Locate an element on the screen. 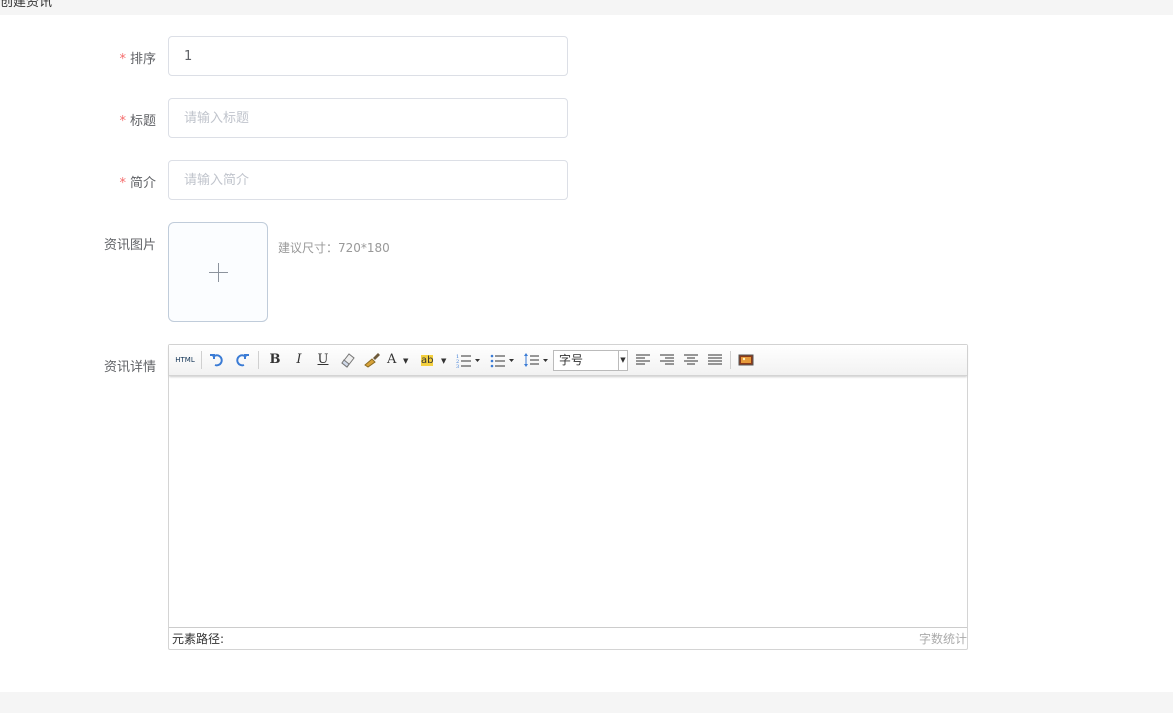 This screenshot has width=1173, height=713. editor-toolbar: HTML B I U A ▼ ab ▼ 123 字号 ▼ is located at coordinates (568, 360).